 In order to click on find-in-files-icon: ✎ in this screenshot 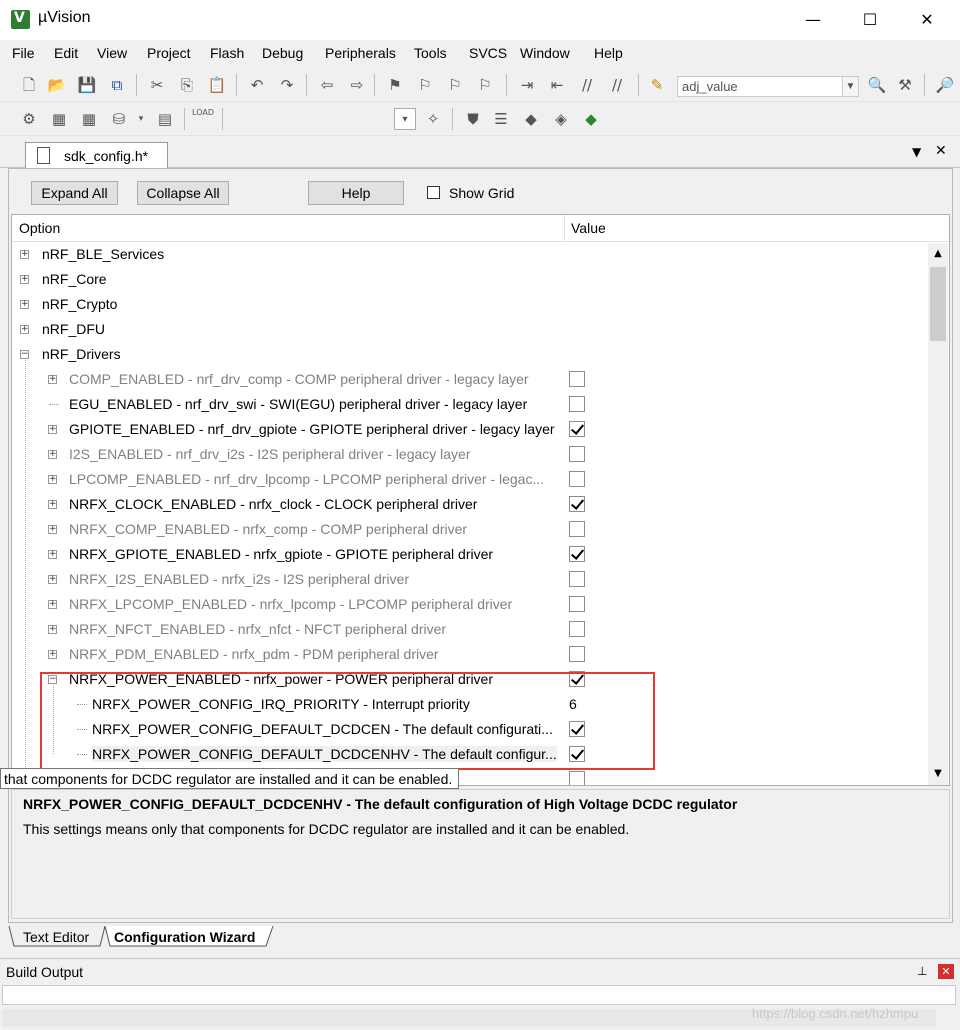, I will do `click(657, 85)`.